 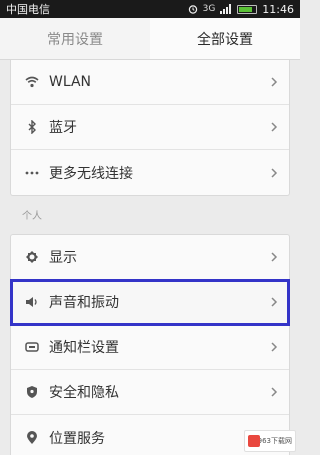 I want to click on notification-icon, so click(x=32, y=347).